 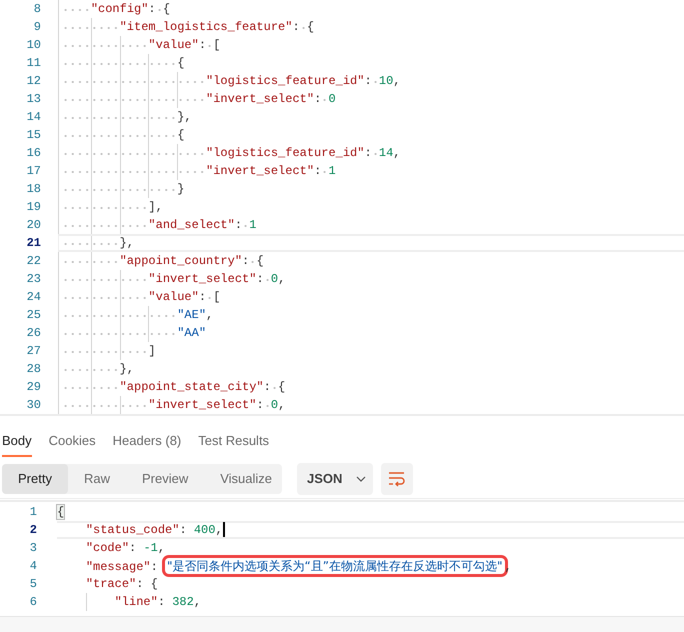 What do you see at coordinates (246, 479) in the screenshot?
I see `view-mode-tab: Visualize` at bounding box center [246, 479].